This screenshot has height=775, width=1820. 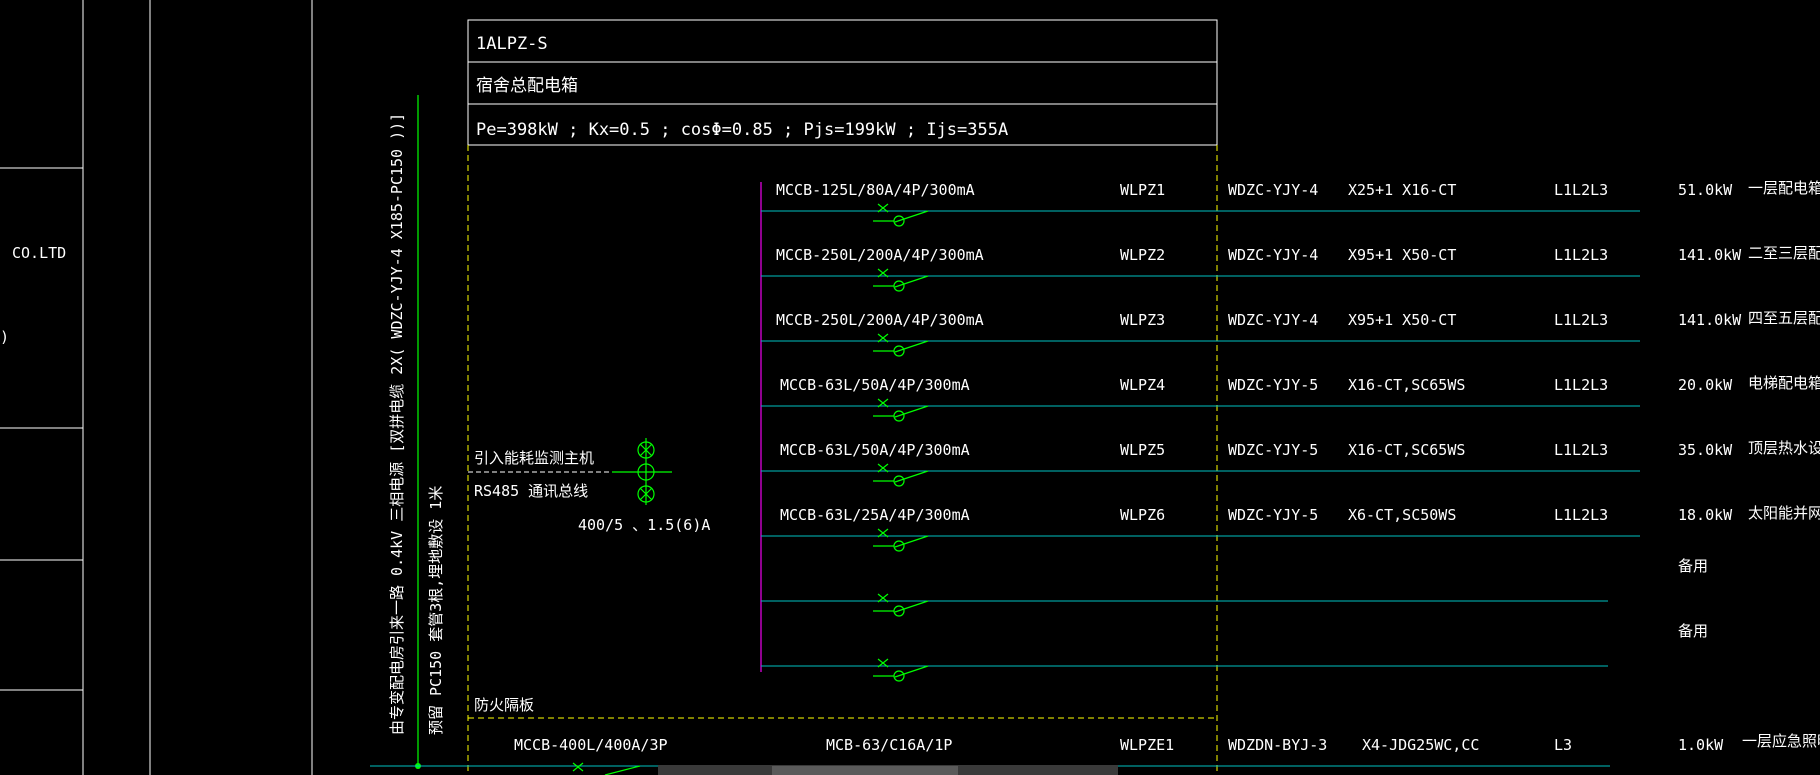 What do you see at coordinates (1147, 745) in the screenshot?
I see `emergency-circuit: WLPZE1` at bounding box center [1147, 745].